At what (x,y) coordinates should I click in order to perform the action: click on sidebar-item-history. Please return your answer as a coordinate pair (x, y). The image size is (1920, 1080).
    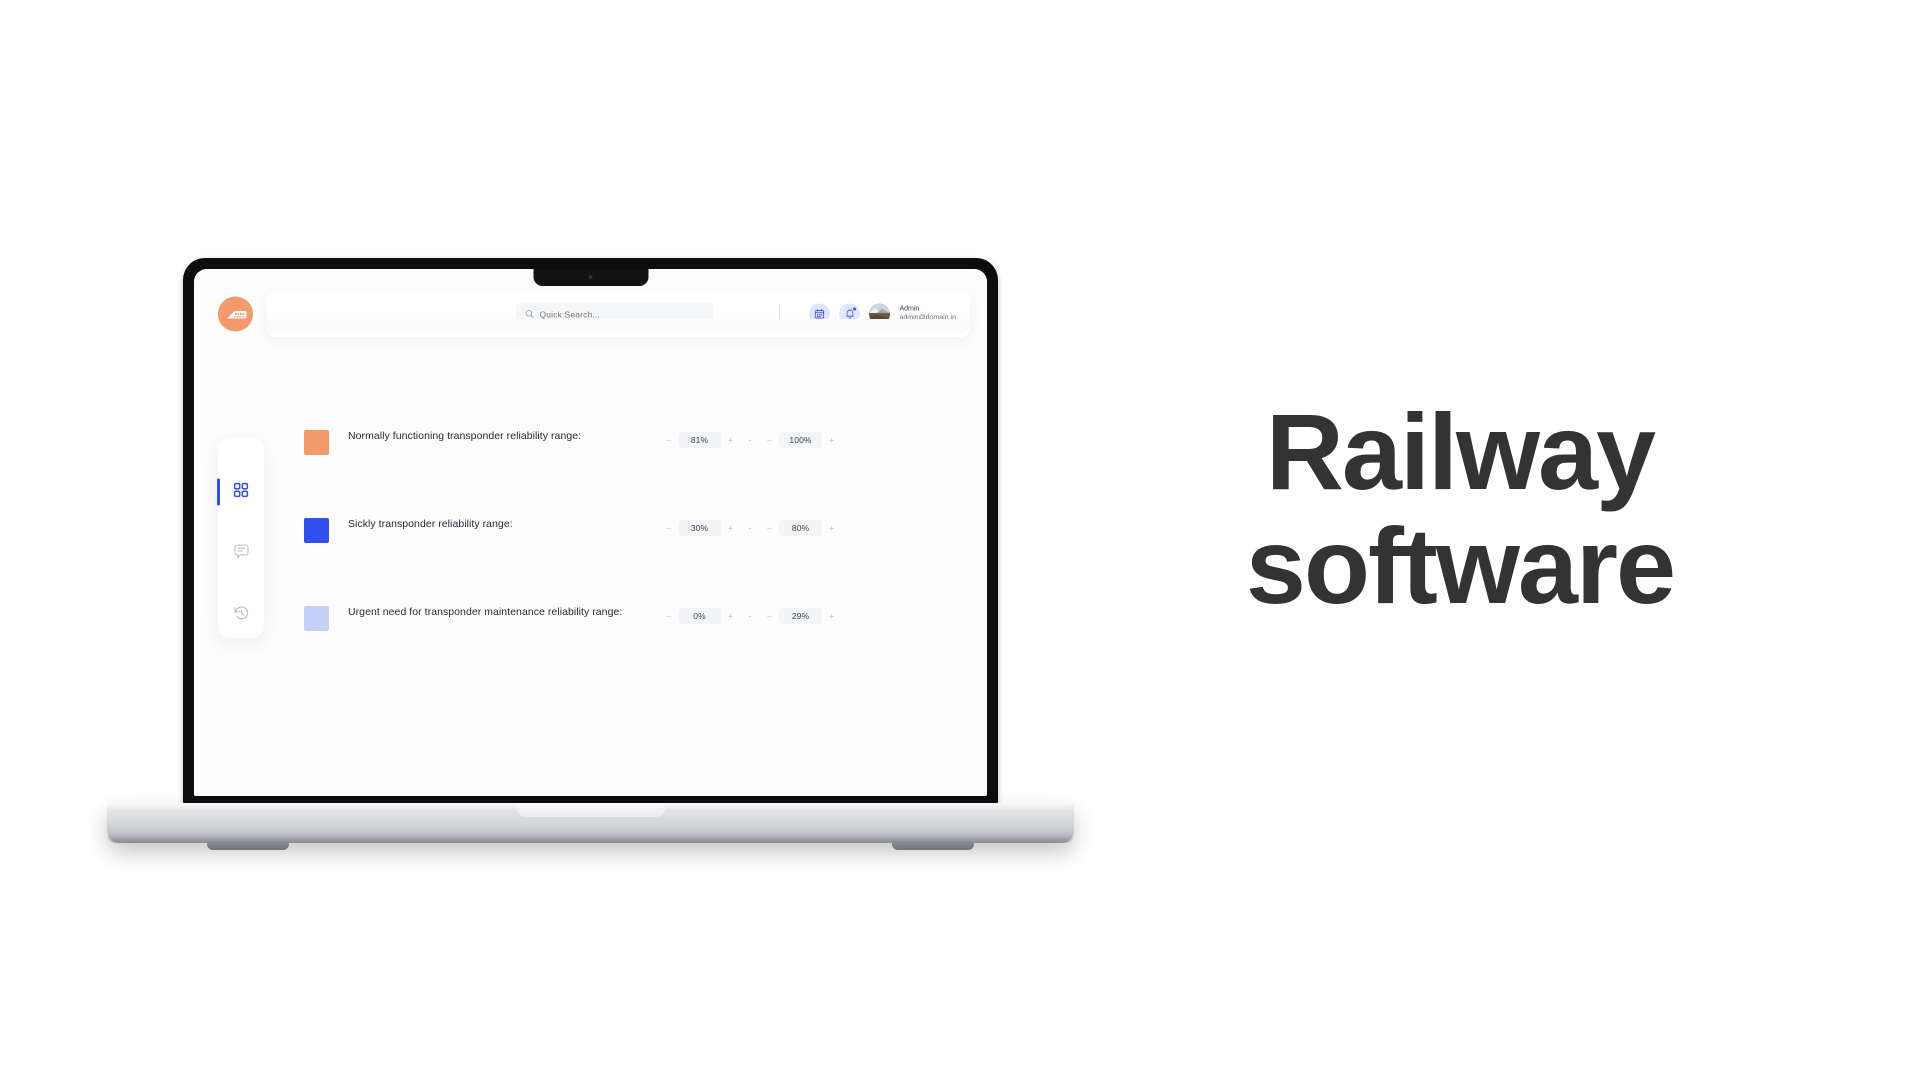
    Looking at the image, I should click on (241, 616).